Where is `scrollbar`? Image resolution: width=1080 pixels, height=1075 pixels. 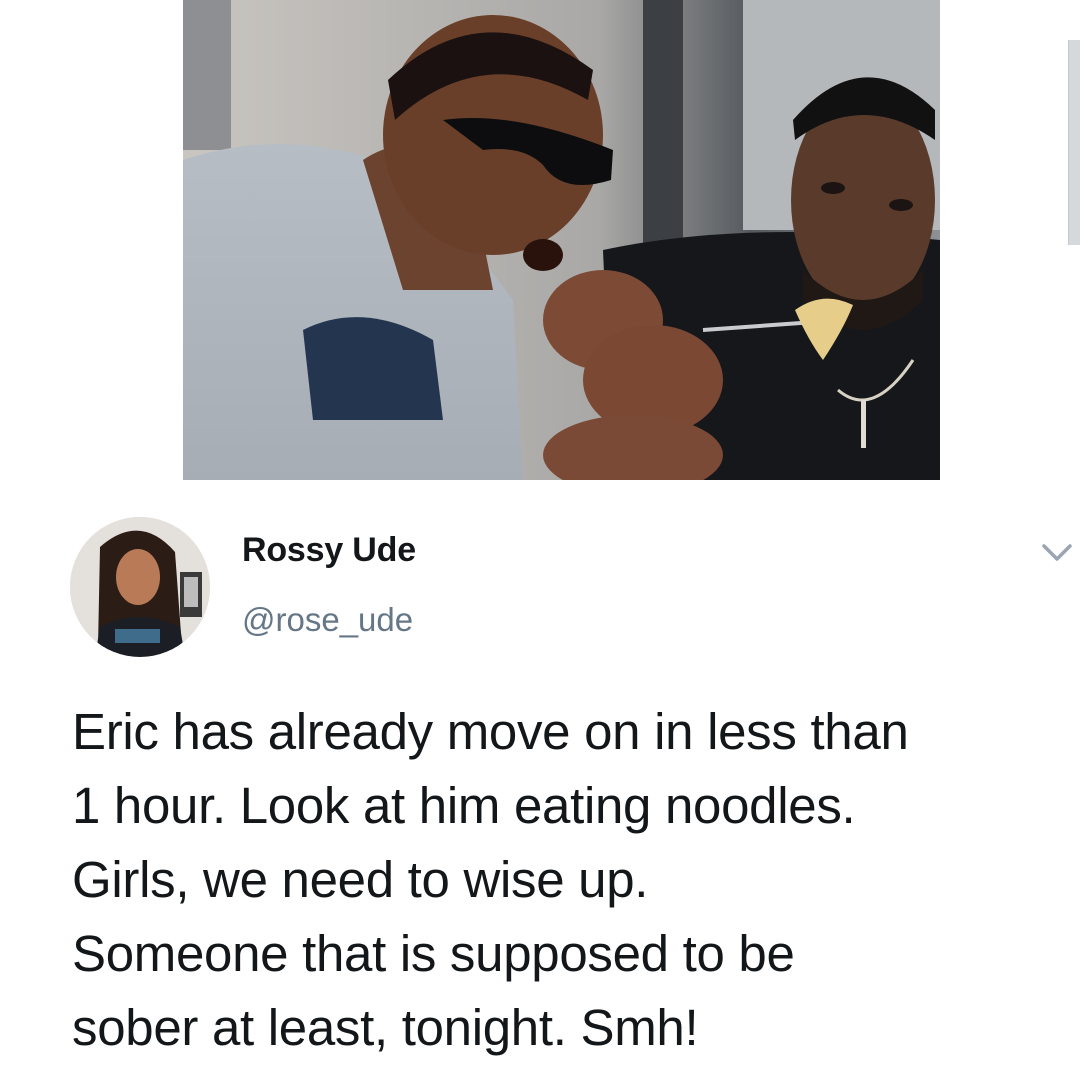 scrollbar is located at coordinates (1074, 142).